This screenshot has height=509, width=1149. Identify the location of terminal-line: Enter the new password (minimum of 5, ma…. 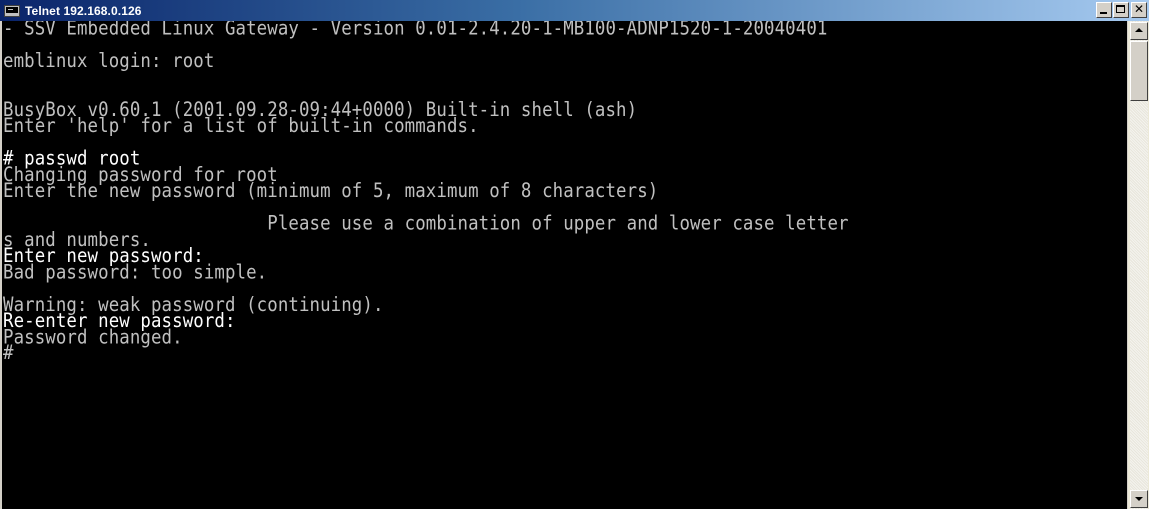
(331, 191).